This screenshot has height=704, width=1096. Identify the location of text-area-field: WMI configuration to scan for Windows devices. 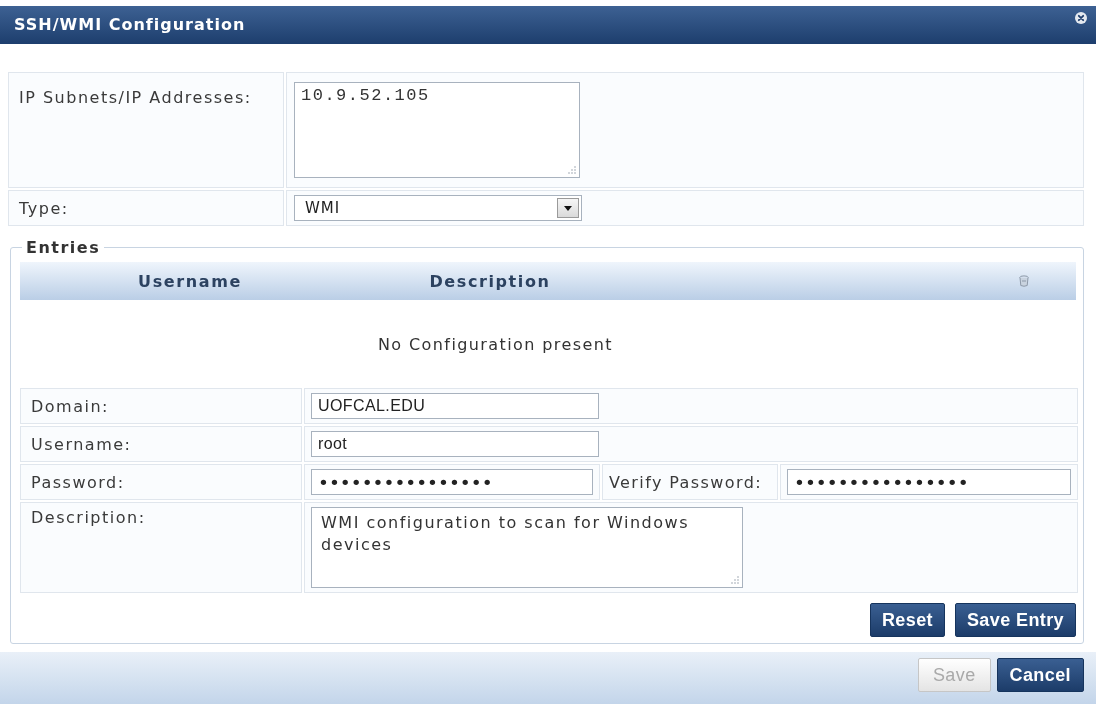
(527, 547).